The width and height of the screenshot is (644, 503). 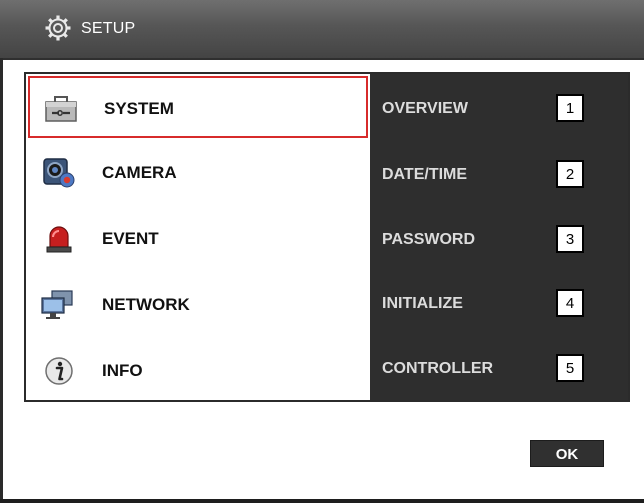 I want to click on menu-item-camera: CAMERA, so click(x=198, y=173).